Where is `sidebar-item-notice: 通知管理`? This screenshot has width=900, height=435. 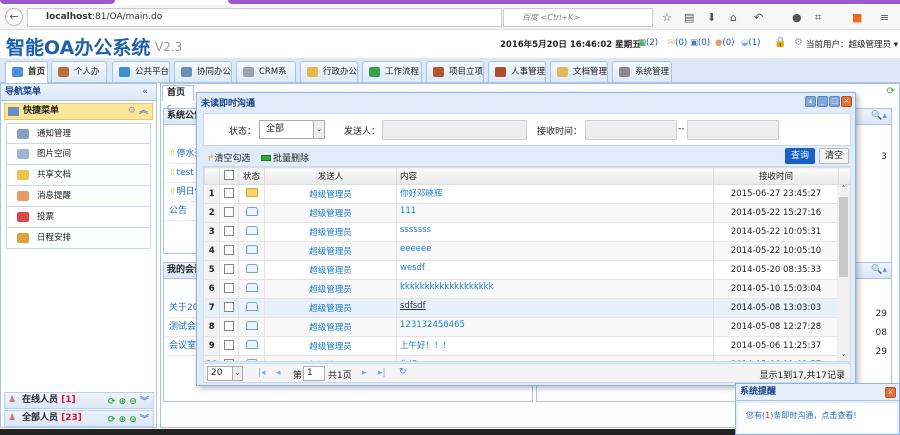
sidebar-item-notice: 通知管理 is located at coordinates (78, 133).